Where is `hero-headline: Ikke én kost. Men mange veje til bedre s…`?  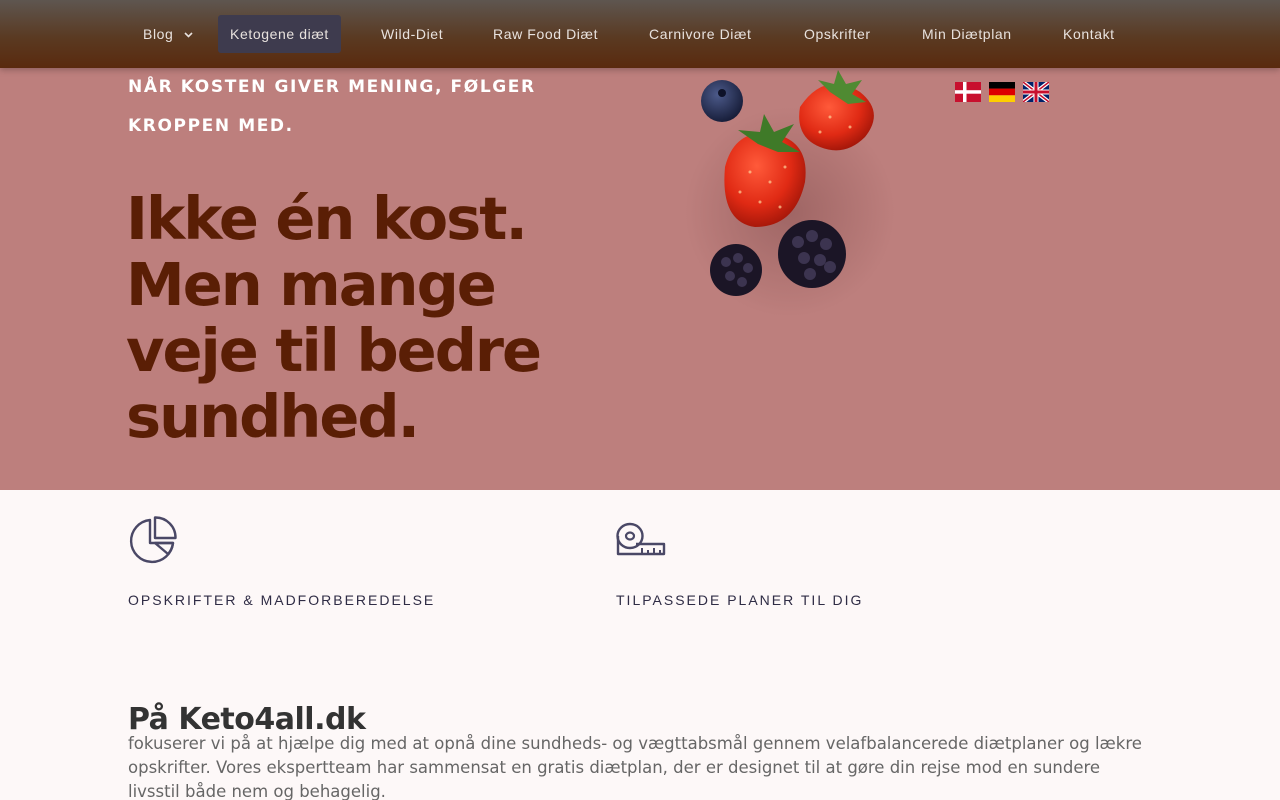 hero-headline: Ikke én kost. Men mange veje til bedre s… is located at coordinates (361, 318).